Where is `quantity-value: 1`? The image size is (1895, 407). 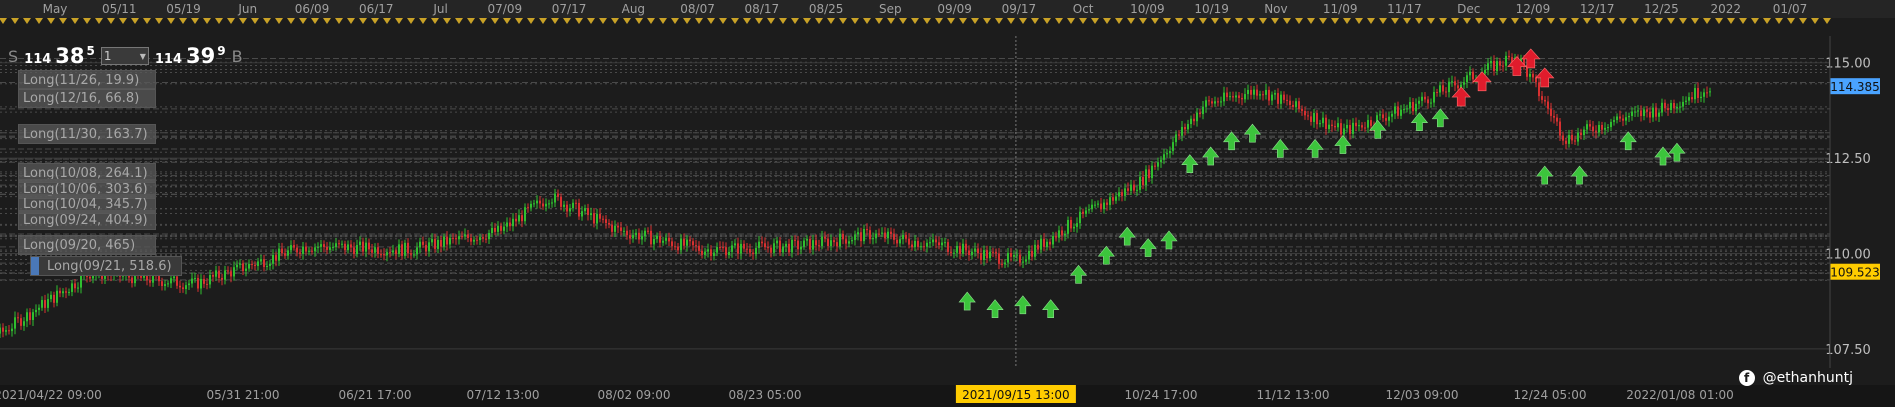
quantity-value: 1 is located at coordinates (107, 56).